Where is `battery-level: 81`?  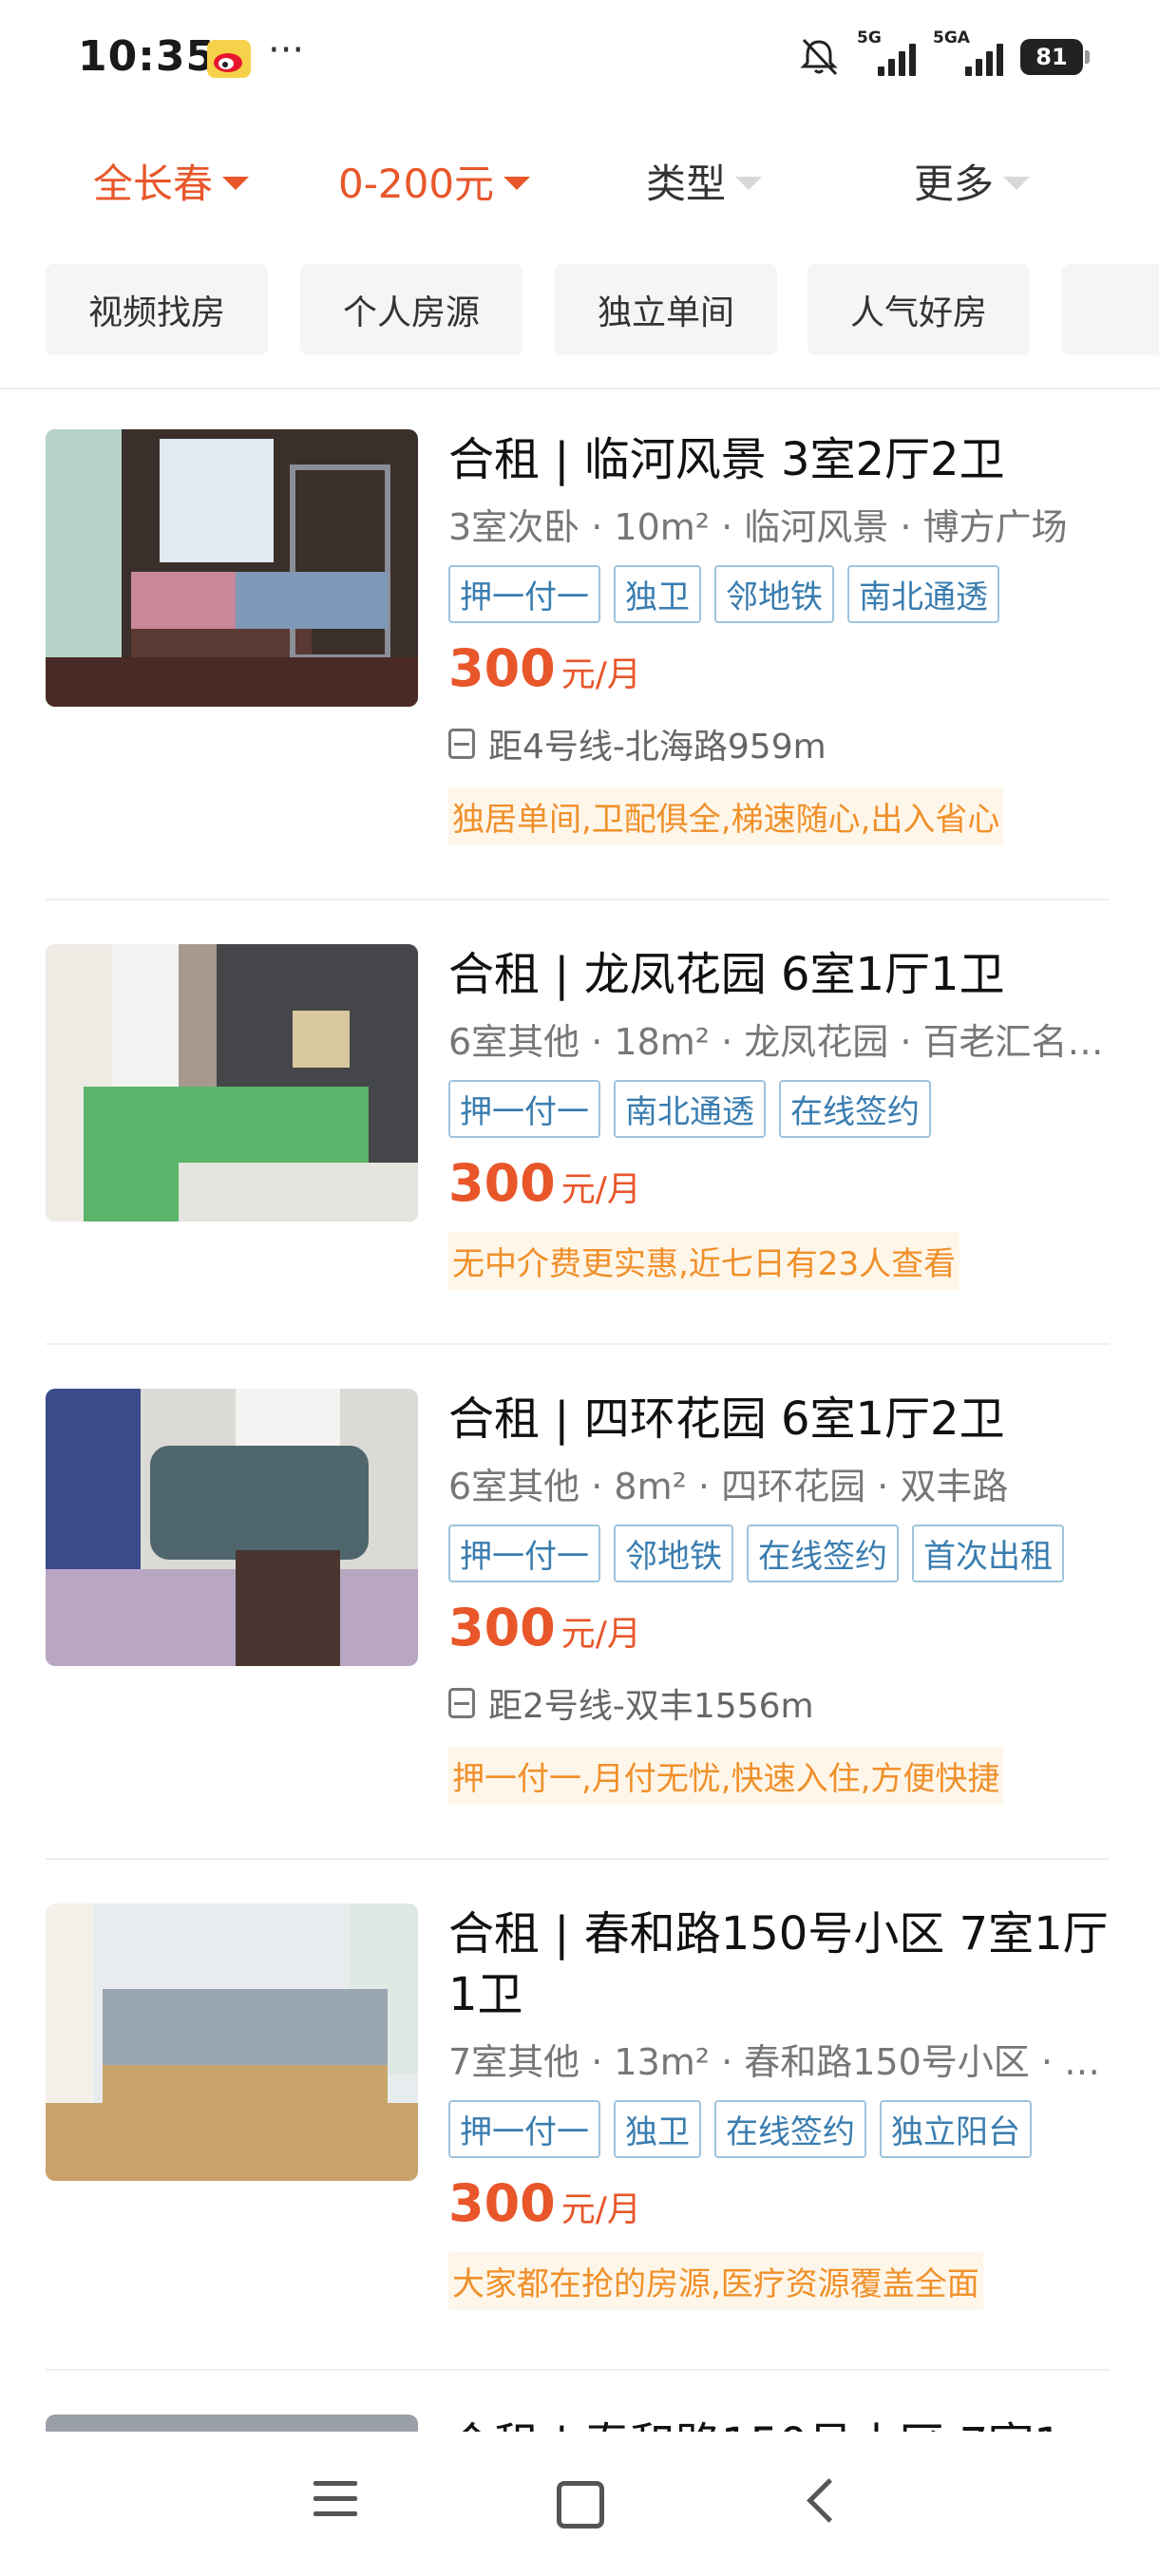
battery-level: 81 is located at coordinates (1052, 57).